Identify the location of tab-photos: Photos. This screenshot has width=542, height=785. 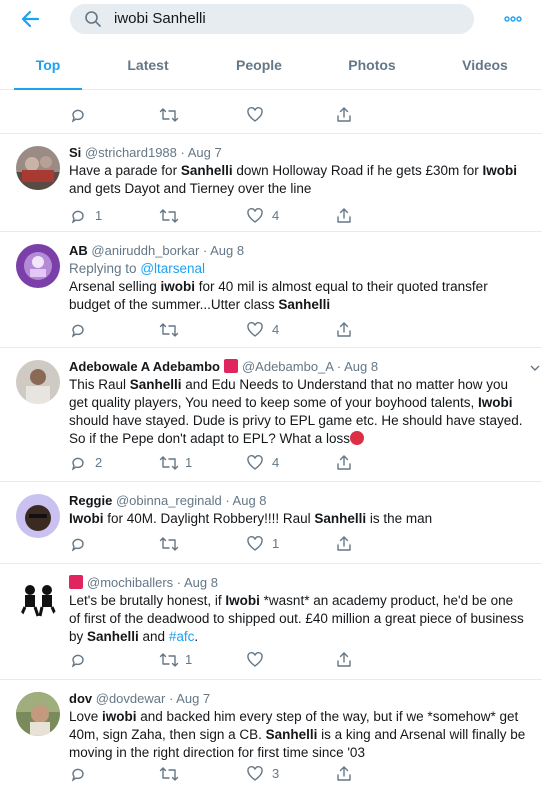
(372, 68).